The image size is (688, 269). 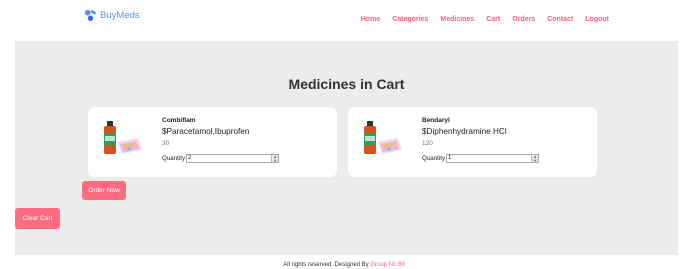 What do you see at coordinates (410, 19) in the screenshot?
I see `nav-categories: Categories` at bounding box center [410, 19].